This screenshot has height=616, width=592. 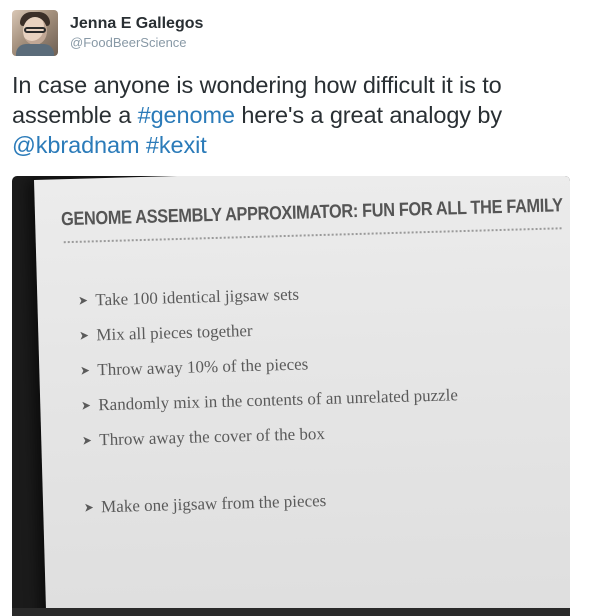 What do you see at coordinates (136, 43) in the screenshot?
I see `author-handle: @FoodBeerScience` at bounding box center [136, 43].